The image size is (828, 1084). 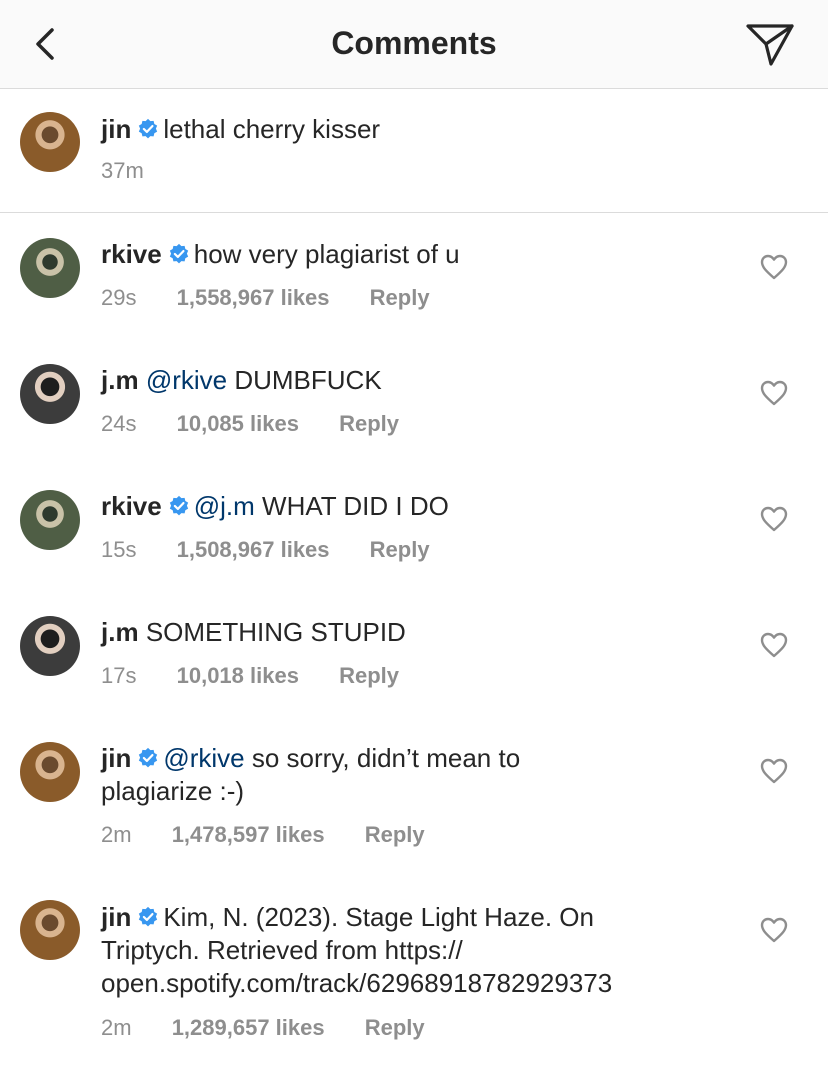 I want to click on likes-count: 1,478,597 likes, so click(x=248, y=834).